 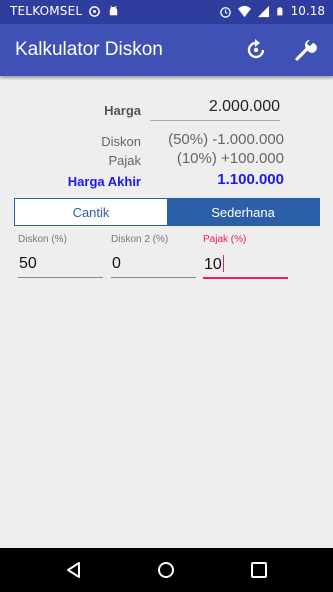 I want to click on wifi-icon, so click(x=244, y=11).